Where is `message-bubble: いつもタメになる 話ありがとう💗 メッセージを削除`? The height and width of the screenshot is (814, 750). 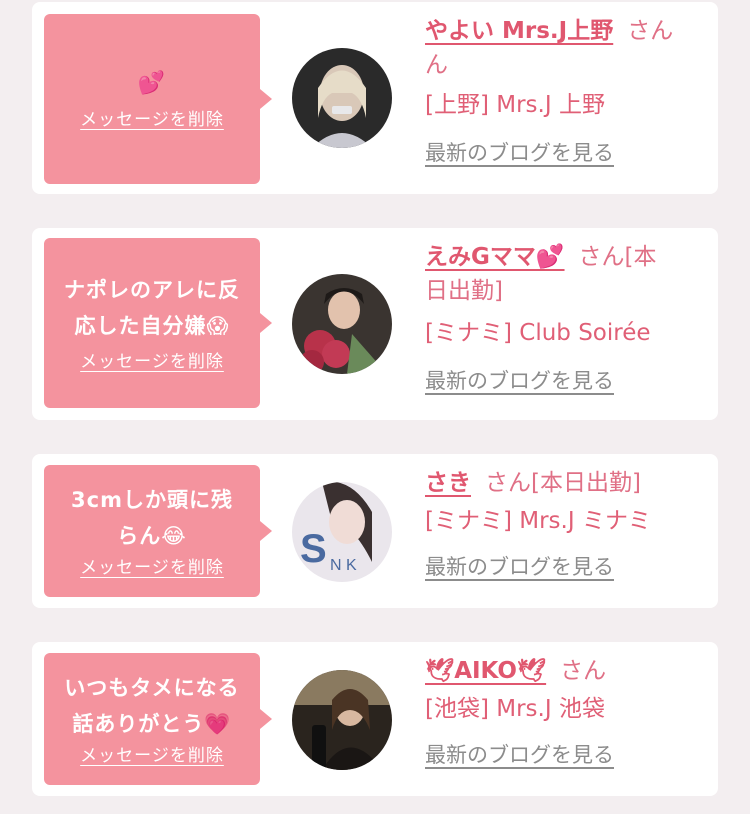 message-bubble: いつもタメになる 話ありがとう💗 メッセージを削除 is located at coordinates (158, 719).